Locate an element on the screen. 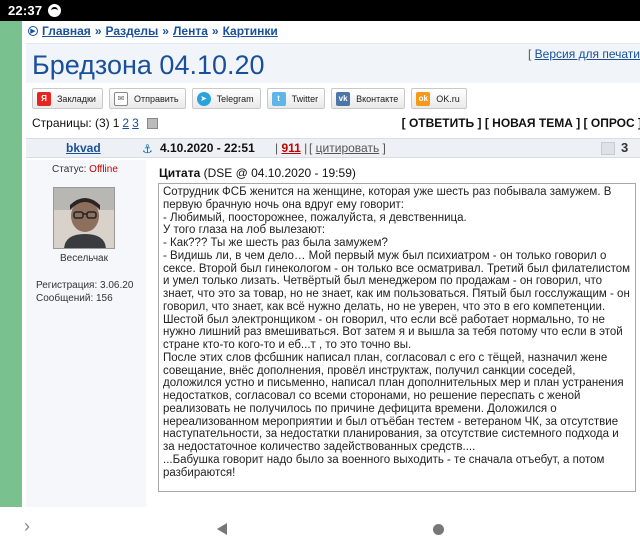  pagination-label: Страницы: is located at coordinates (62, 123).